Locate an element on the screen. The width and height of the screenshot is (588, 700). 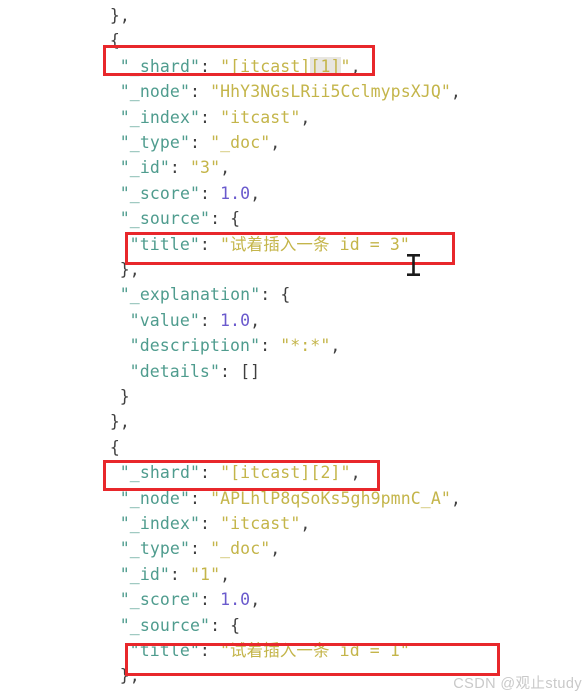
token-key: "description" is located at coordinates (195, 346).